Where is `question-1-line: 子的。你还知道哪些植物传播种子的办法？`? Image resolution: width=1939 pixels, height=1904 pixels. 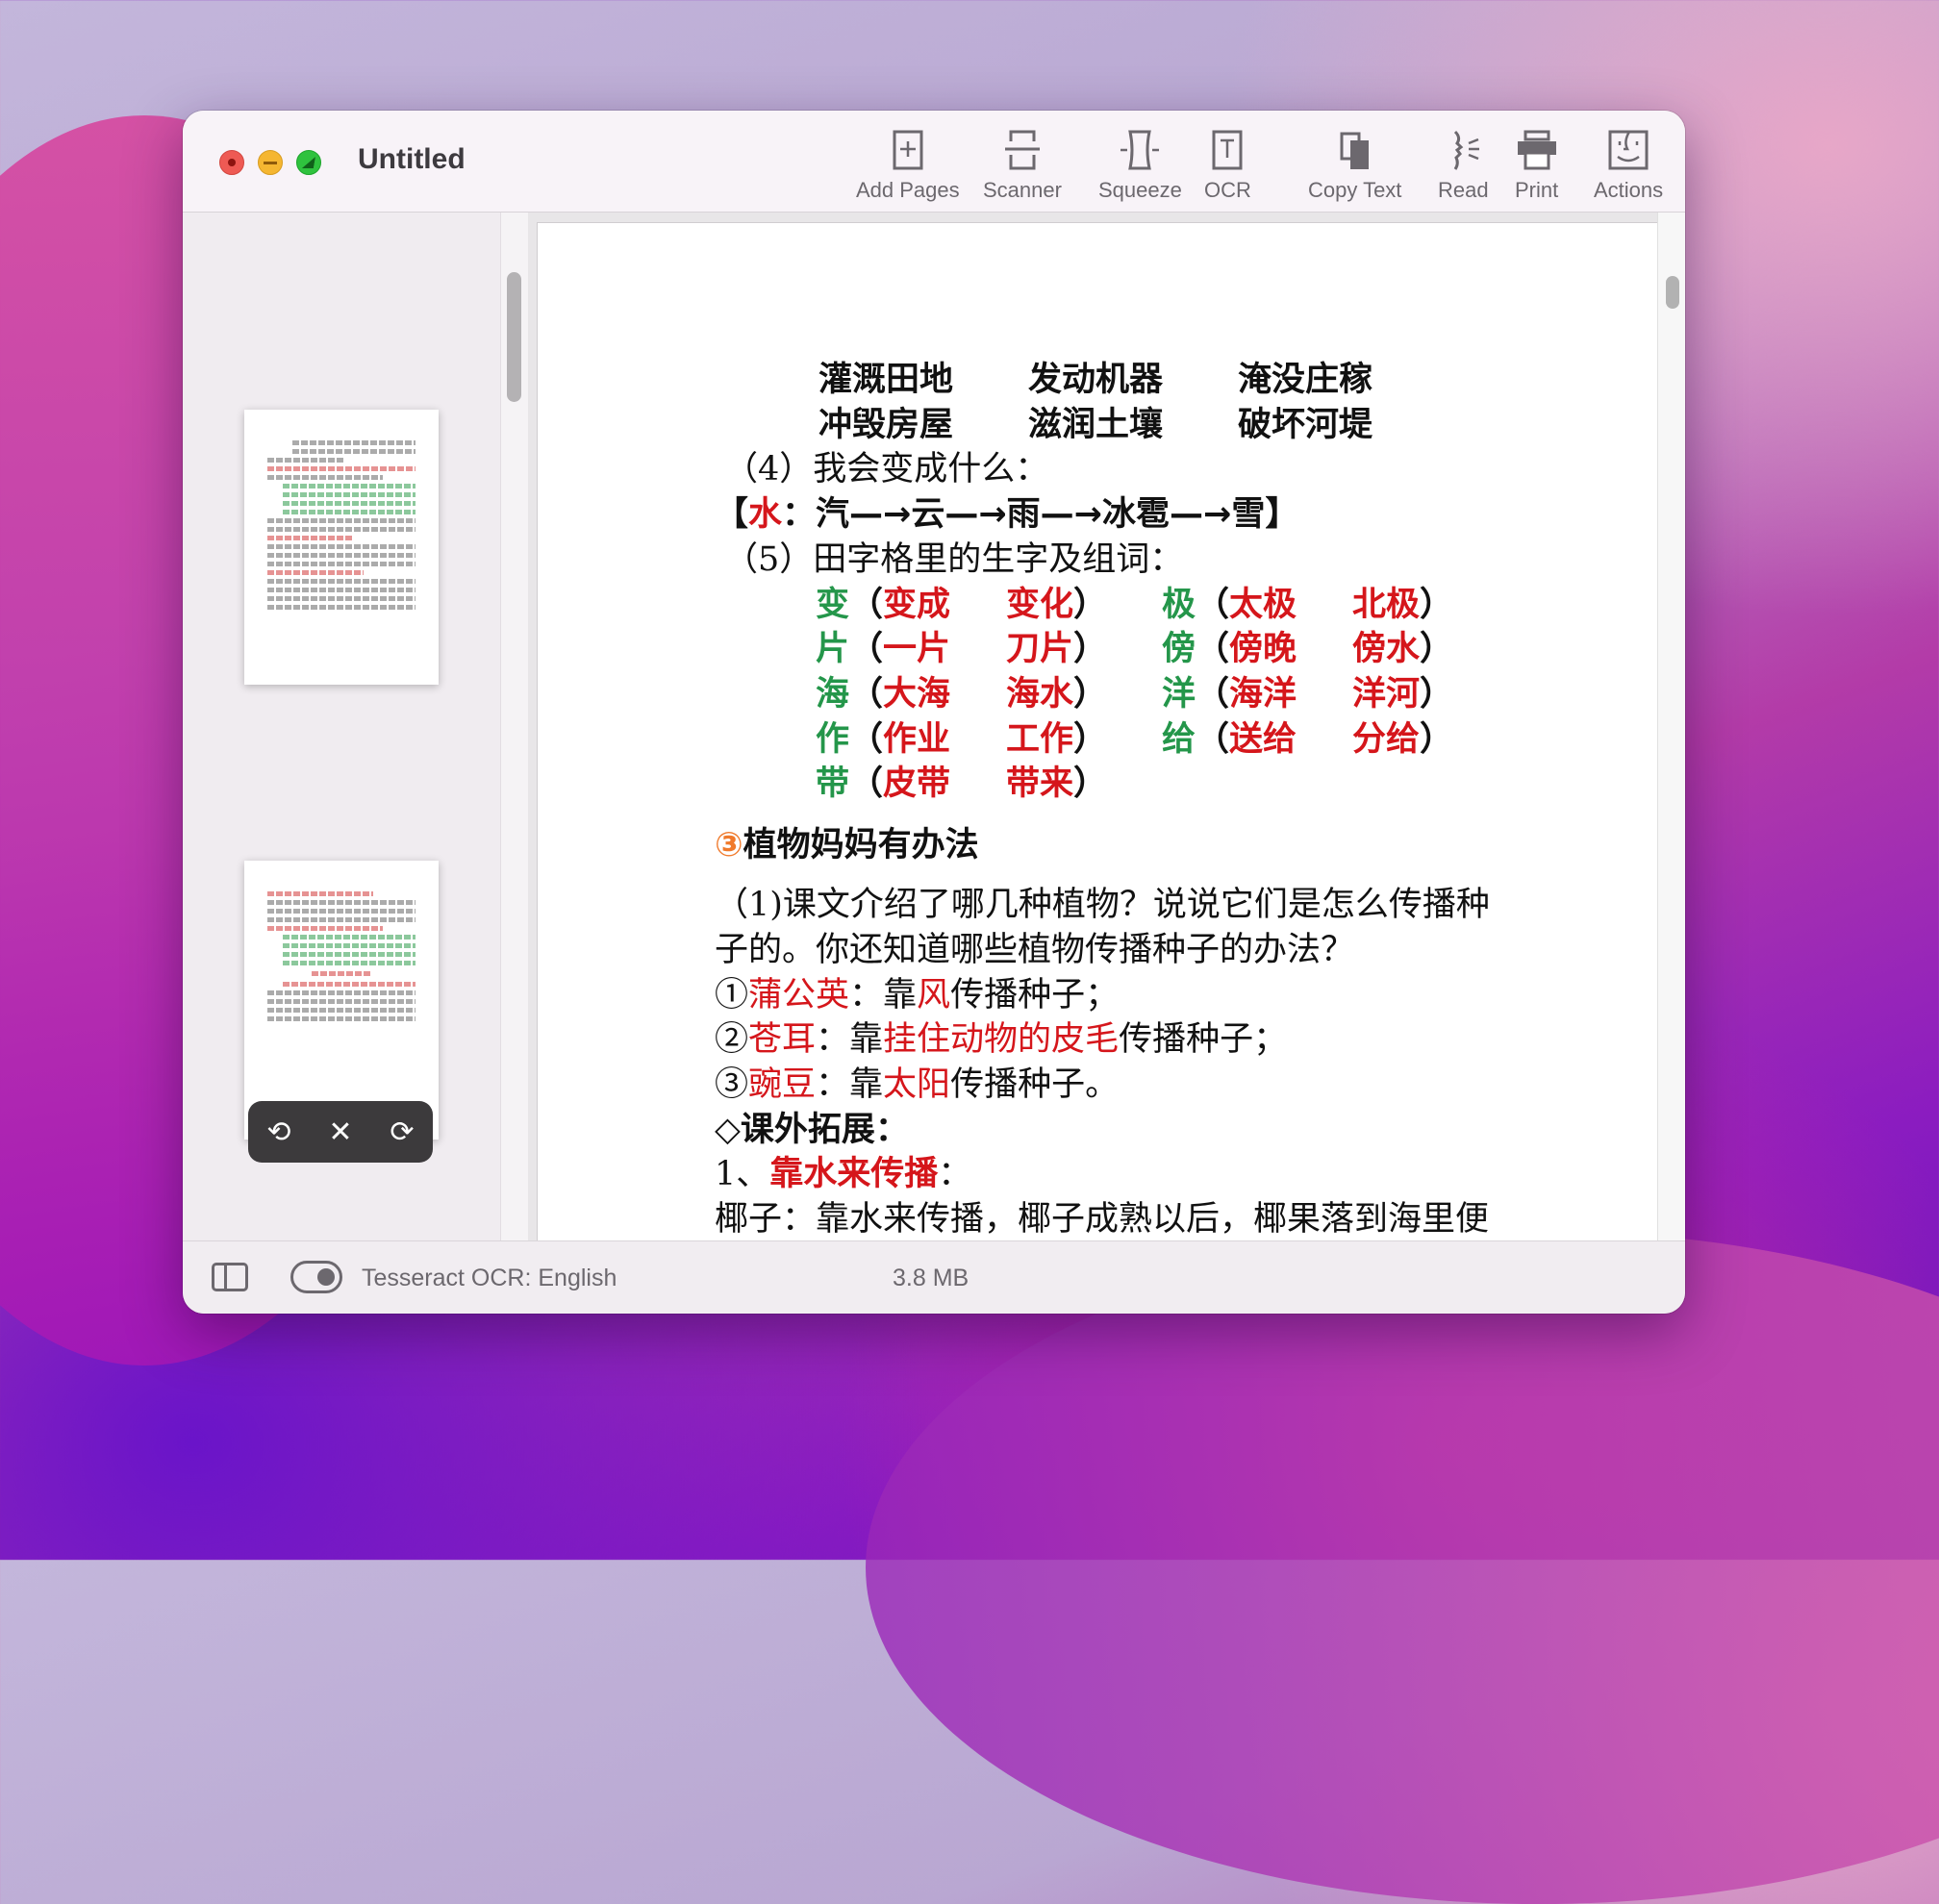 question-1-line: 子的。你还知道哪些植物传播种子的办法？ is located at coordinates (1035, 949).